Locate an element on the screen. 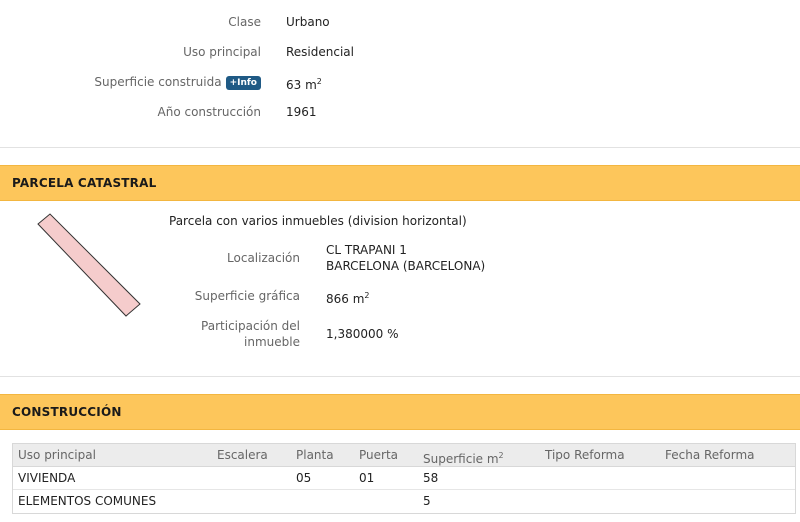  header-puerta: Puerta is located at coordinates (379, 455).